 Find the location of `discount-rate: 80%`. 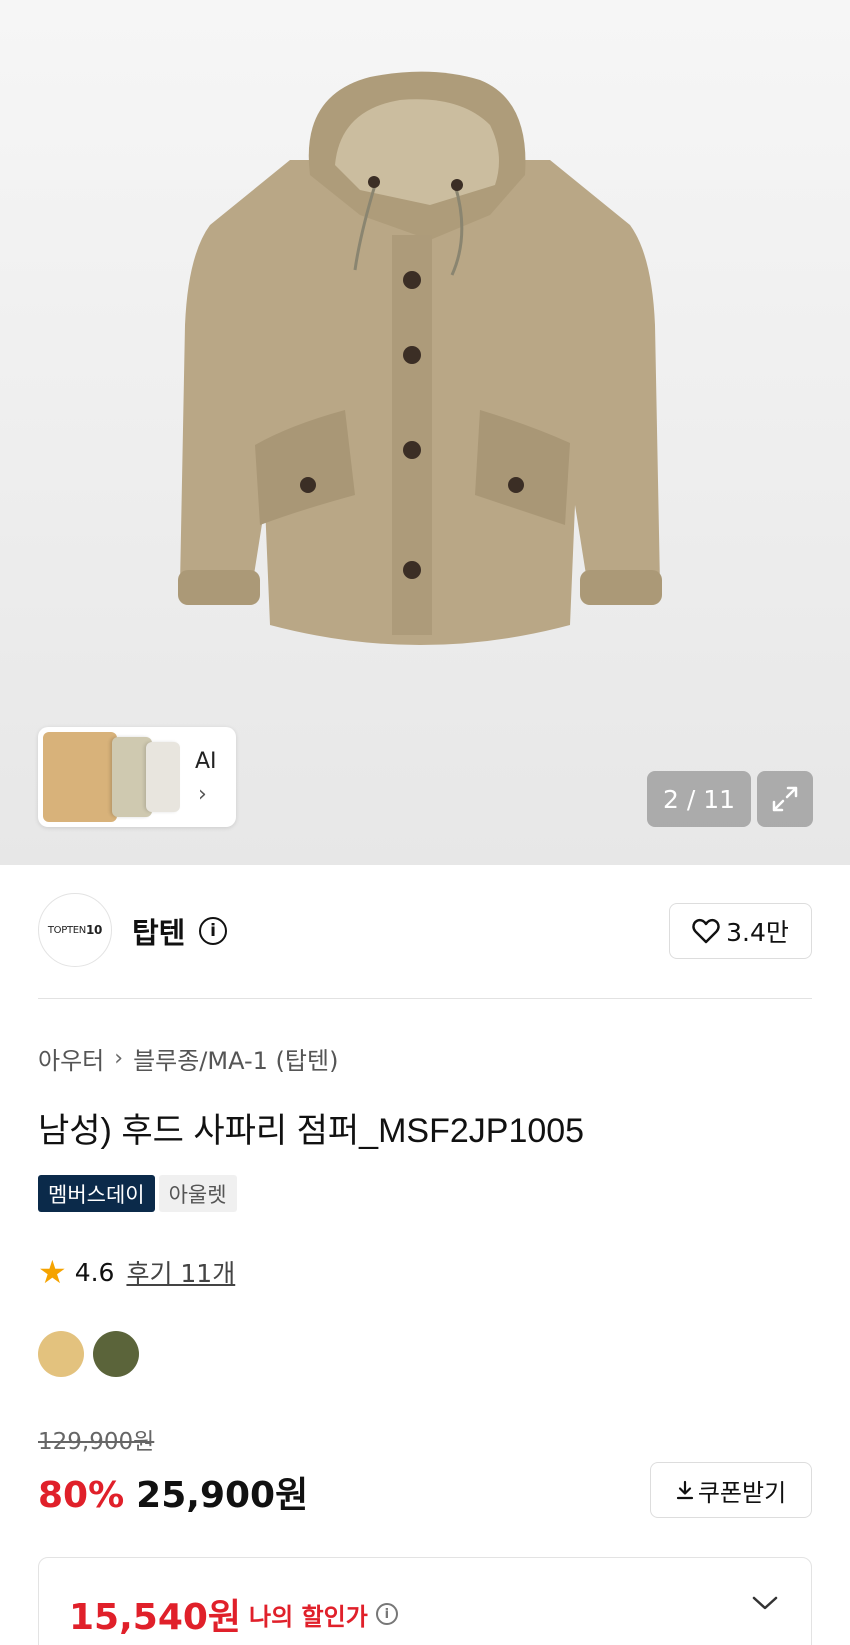

discount-rate: 80% is located at coordinates (81, 1495).